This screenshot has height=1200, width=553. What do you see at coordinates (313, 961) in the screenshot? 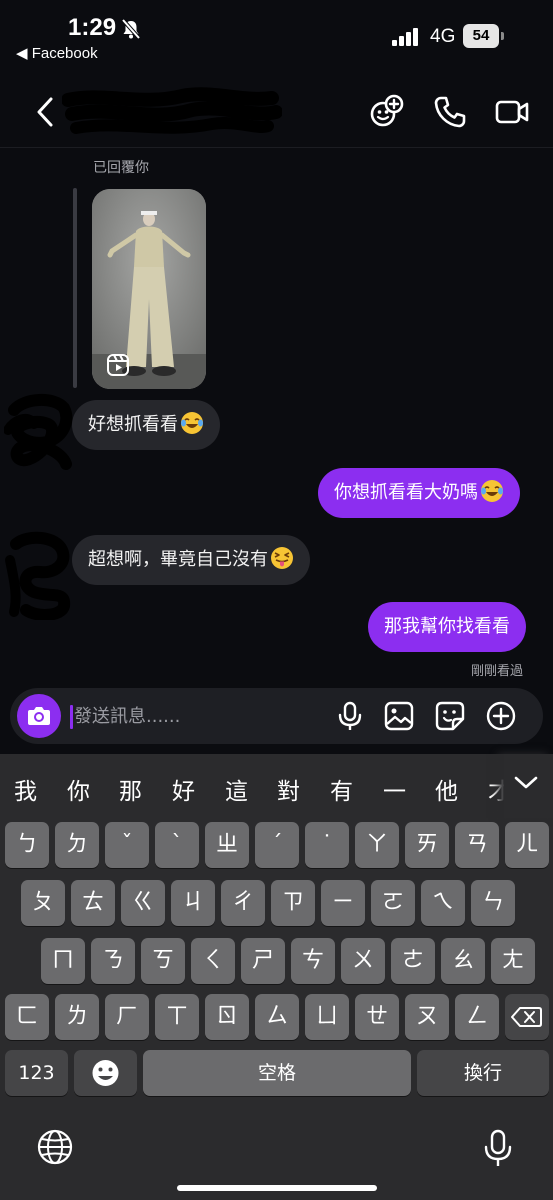
I see `key: ㄘ` at bounding box center [313, 961].